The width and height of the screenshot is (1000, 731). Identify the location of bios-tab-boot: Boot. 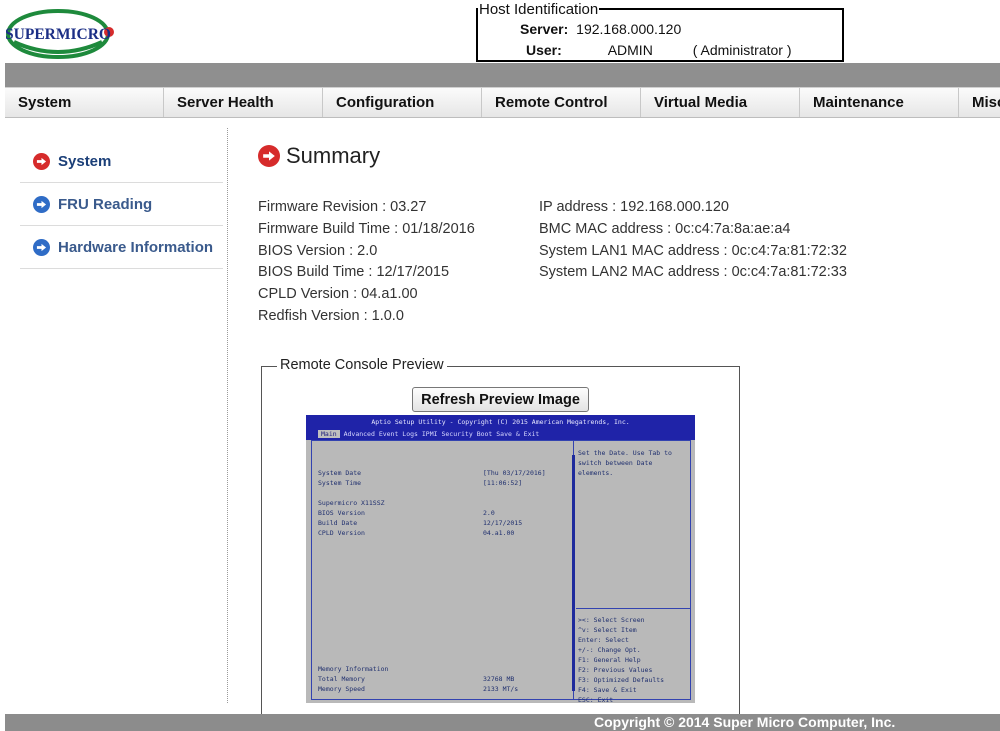
(484, 434).